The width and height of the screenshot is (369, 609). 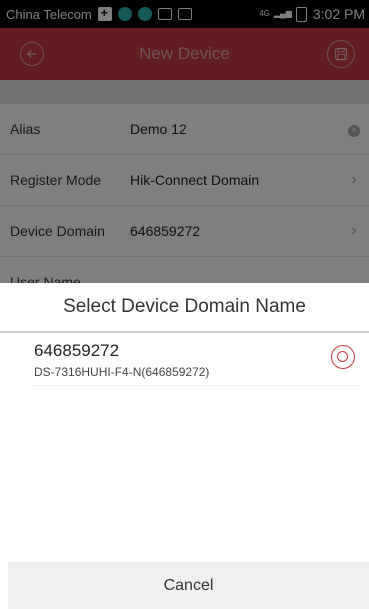 I want to click on sheet-title: Select Device Domain Name, so click(x=184, y=306).